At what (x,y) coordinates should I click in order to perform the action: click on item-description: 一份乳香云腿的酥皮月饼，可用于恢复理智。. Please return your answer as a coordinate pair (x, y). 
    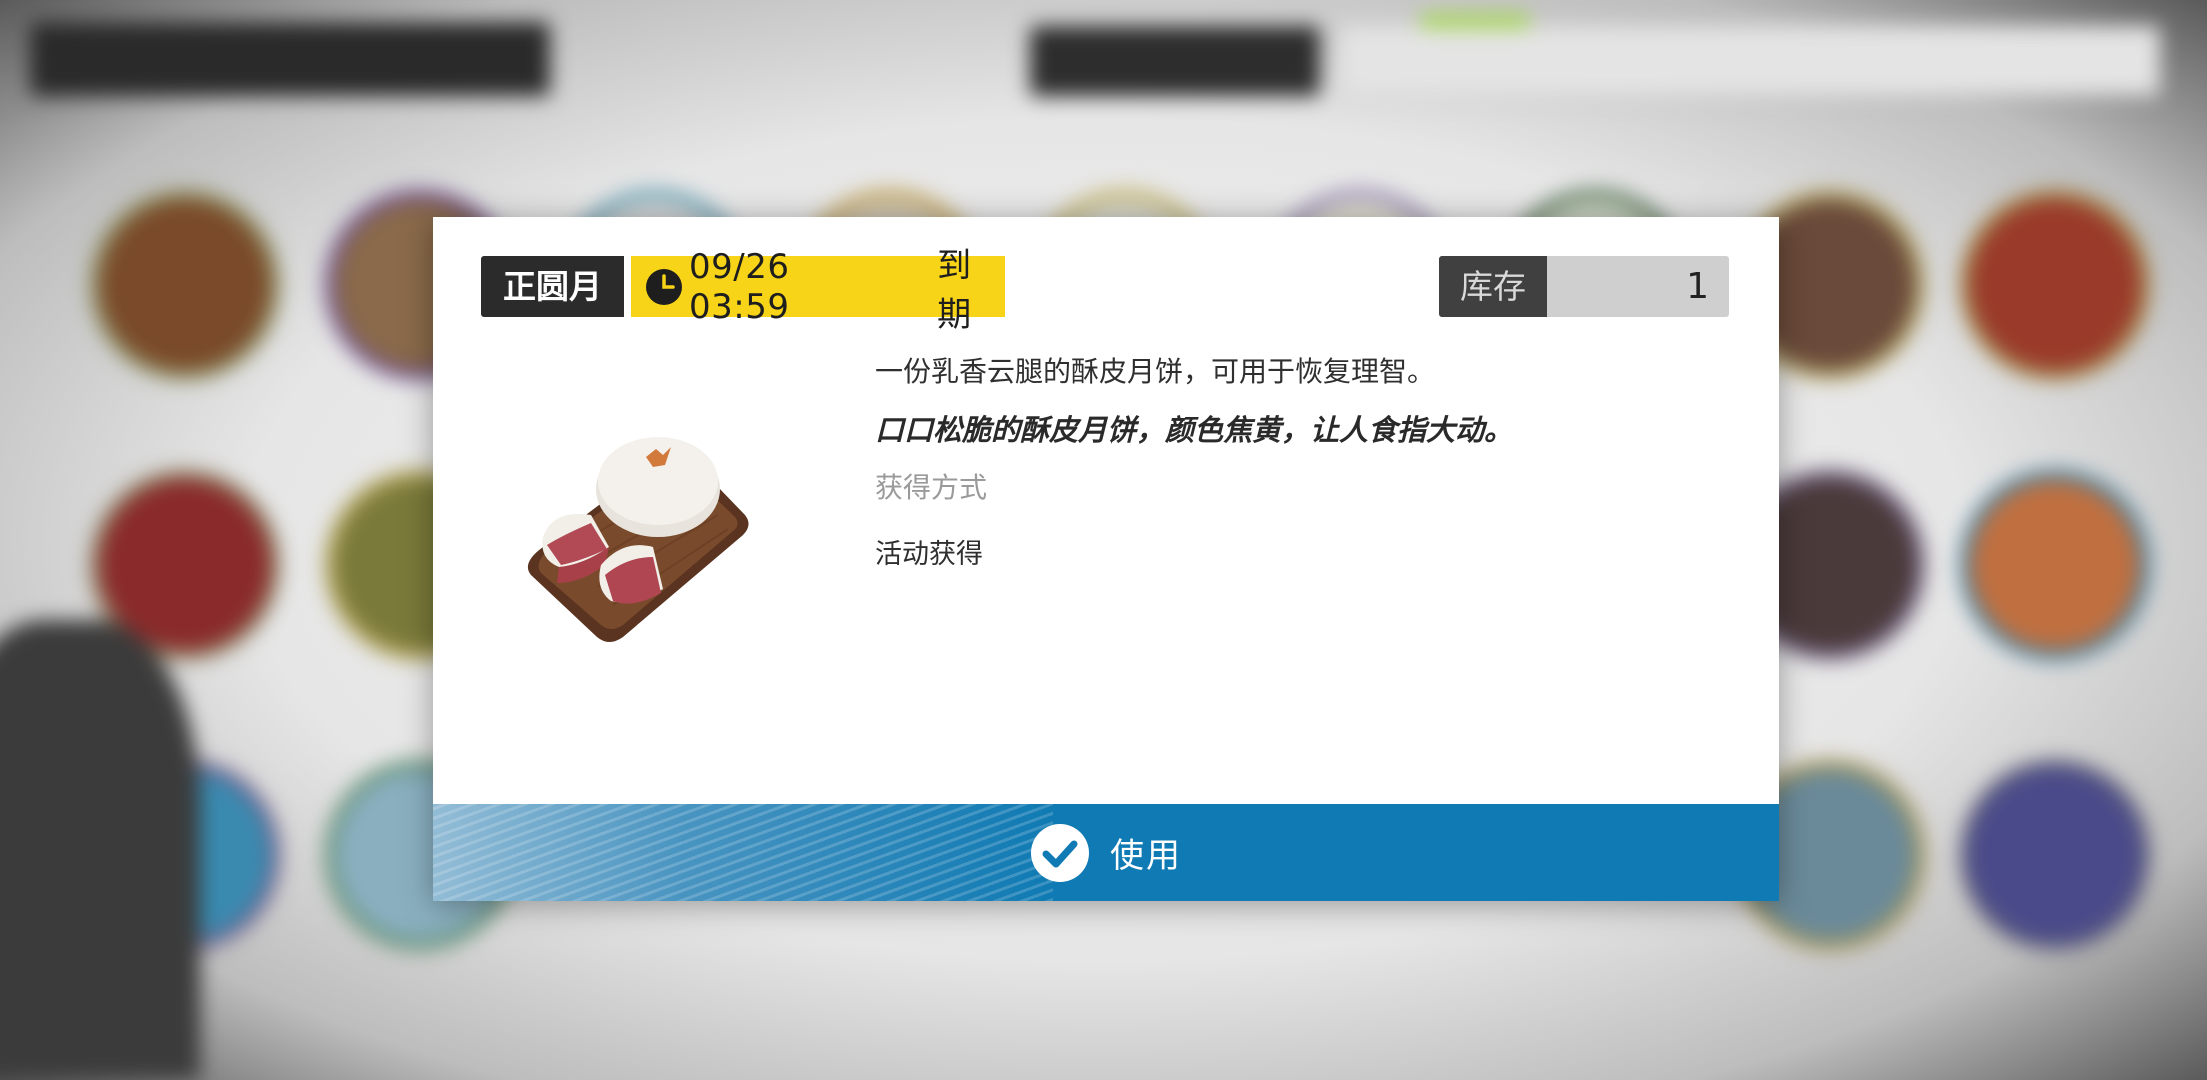
    Looking at the image, I should click on (1155, 371).